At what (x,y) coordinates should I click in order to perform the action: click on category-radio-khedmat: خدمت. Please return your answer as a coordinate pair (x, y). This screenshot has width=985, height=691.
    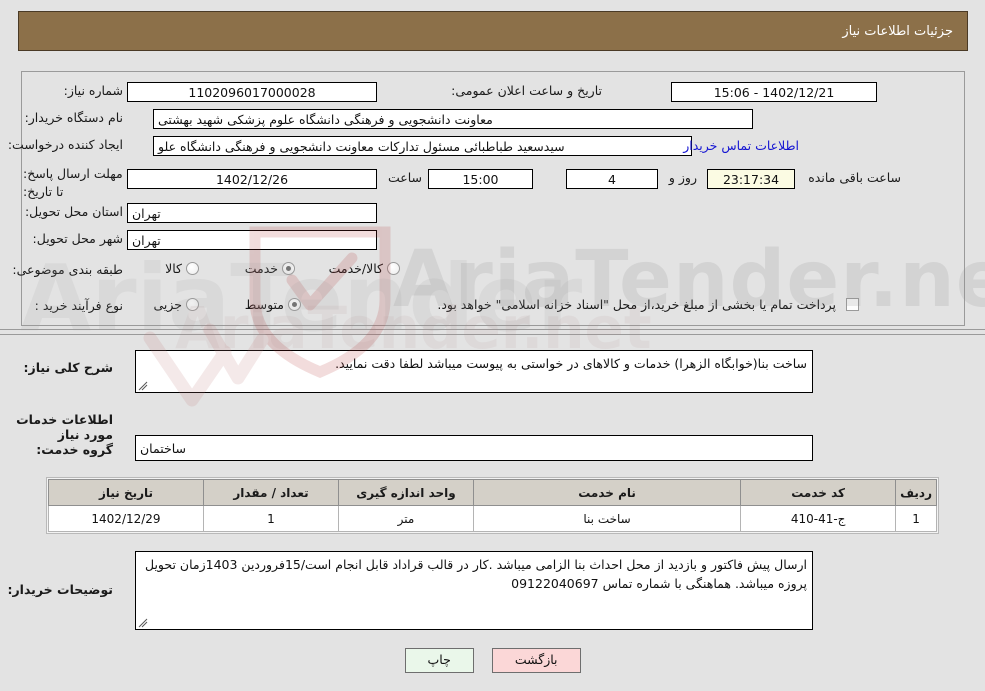
    Looking at the image, I should click on (264, 268).